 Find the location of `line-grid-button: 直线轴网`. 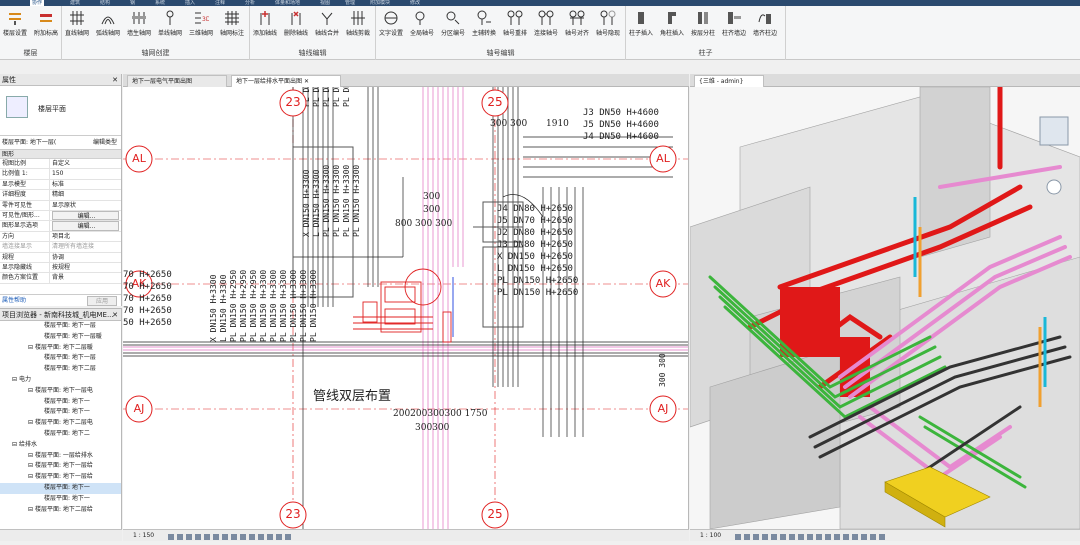

line-grid-button: 直线轴网 is located at coordinates (77, 23).